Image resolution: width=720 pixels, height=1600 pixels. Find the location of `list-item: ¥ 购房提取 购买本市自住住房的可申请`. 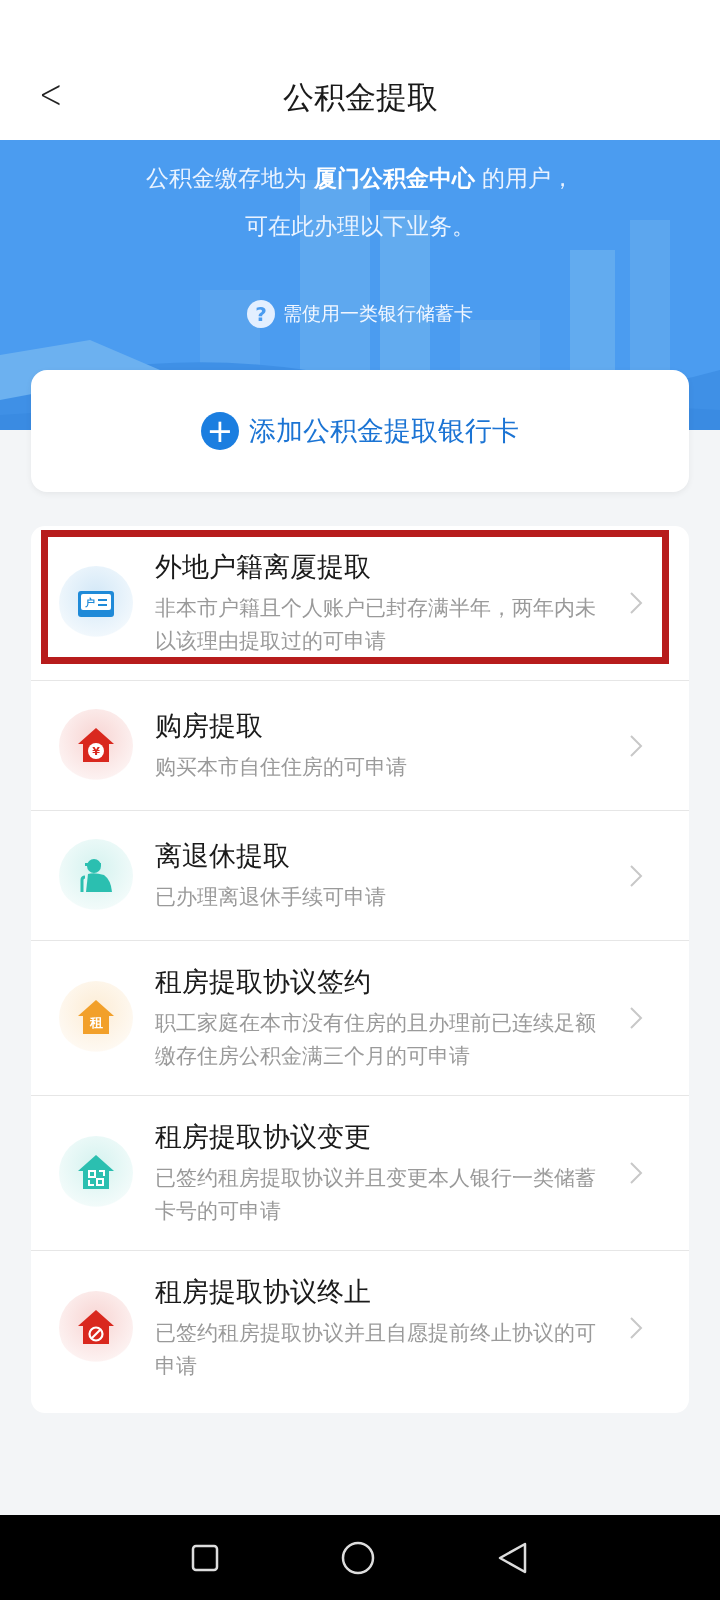

list-item: ¥ 购房提取 购买本市自住住房的可申请 is located at coordinates (360, 746).